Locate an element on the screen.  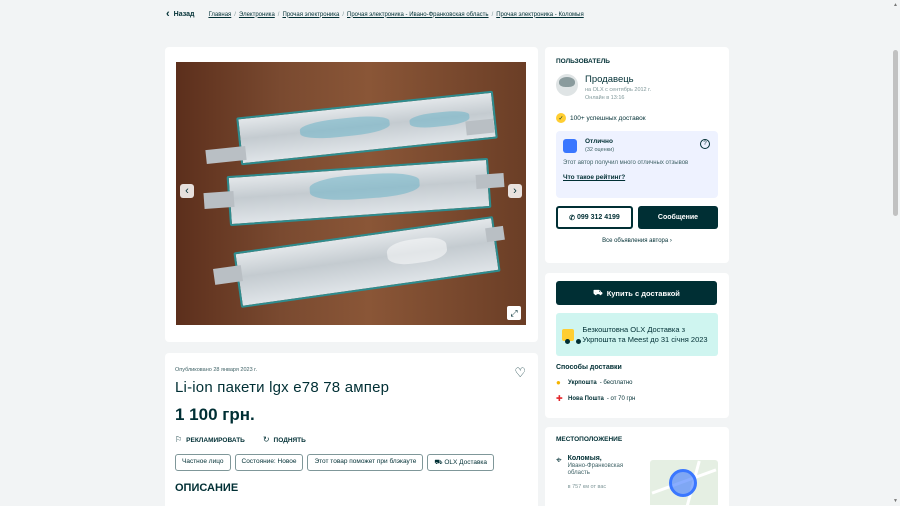
location-distance: в 757 км от вас is located at coordinates (587, 487).